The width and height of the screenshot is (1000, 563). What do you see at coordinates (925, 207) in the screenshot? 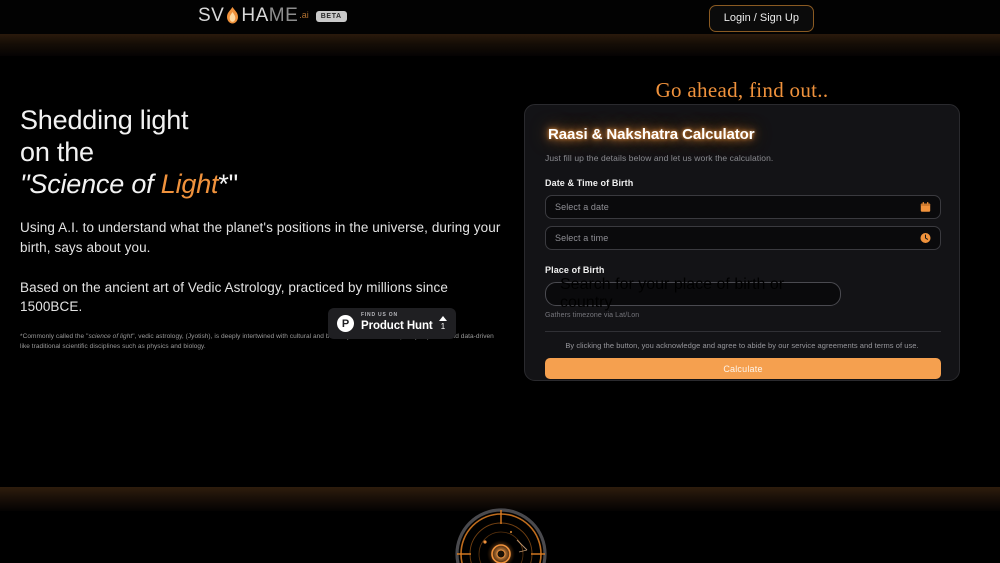
I see `calendar-icon` at bounding box center [925, 207].